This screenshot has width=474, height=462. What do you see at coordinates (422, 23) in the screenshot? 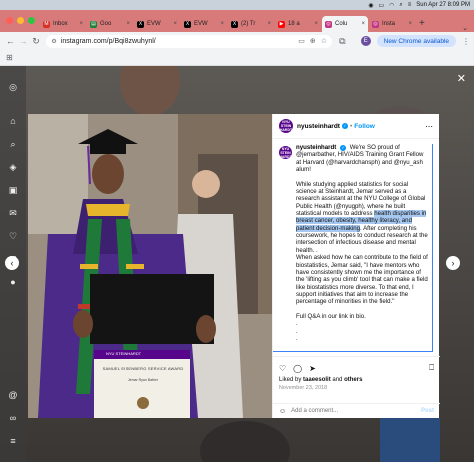
I see `new-tab-button: +` at bounding box center [422, 23].